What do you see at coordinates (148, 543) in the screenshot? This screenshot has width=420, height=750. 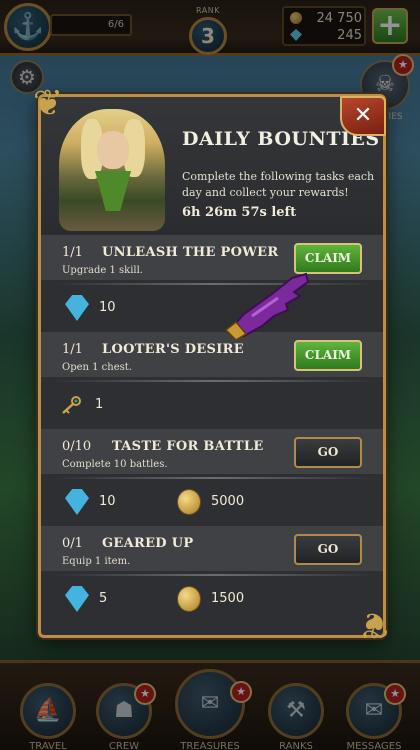 I see `task-name: GEARED UP` at bounding box center [148, 543].